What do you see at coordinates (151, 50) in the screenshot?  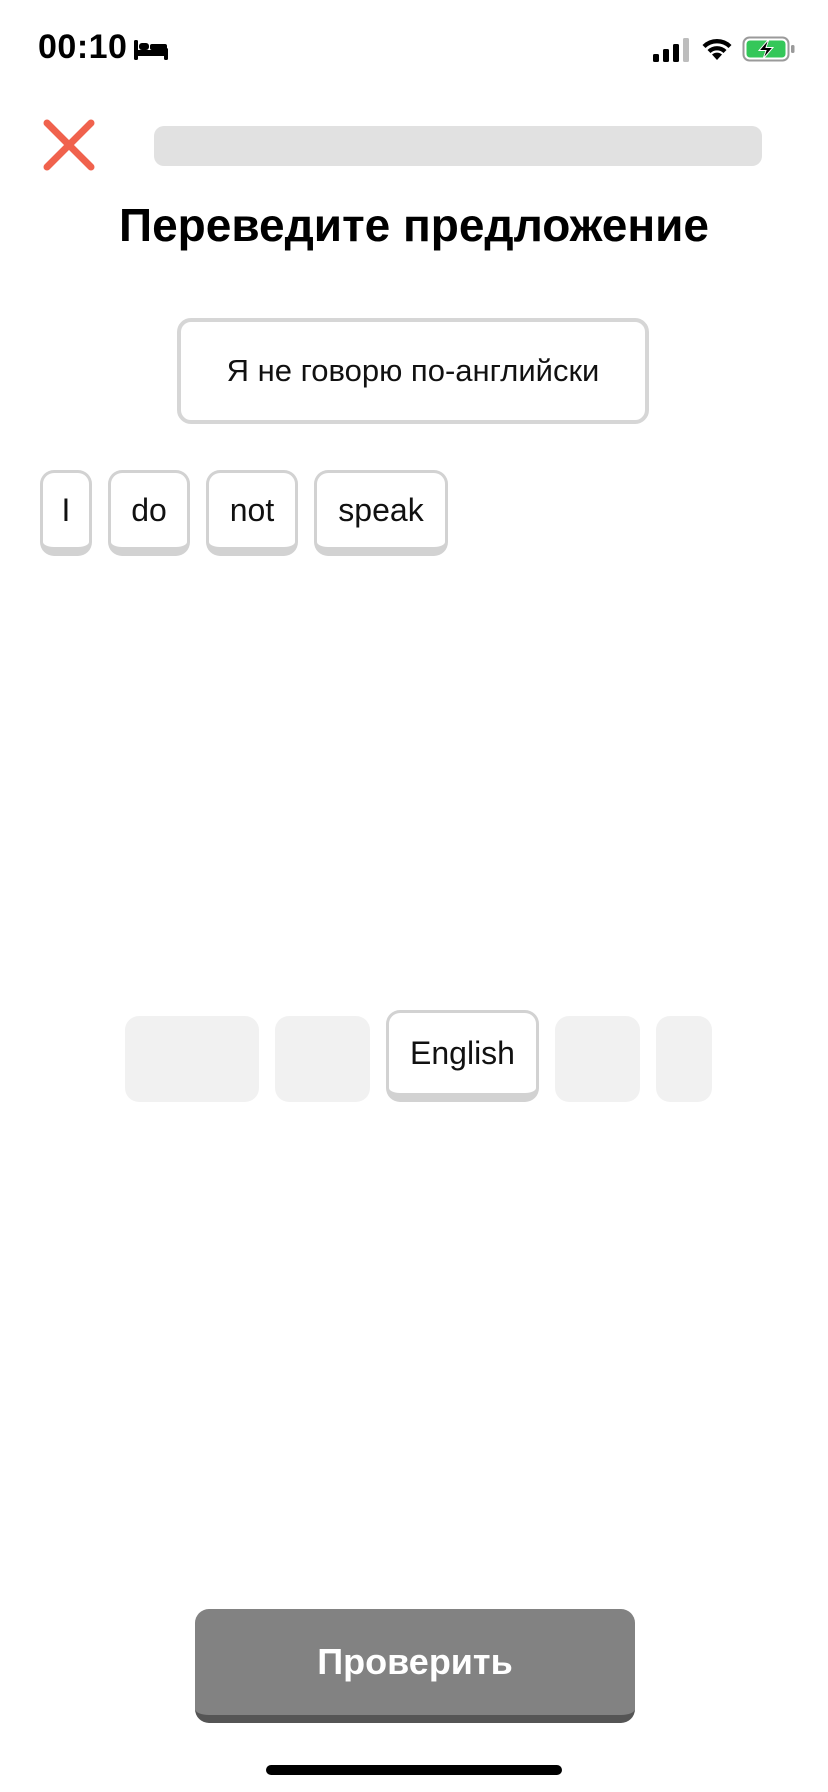 I see `sleep-mode-icon` at bounding box center [151, 50].